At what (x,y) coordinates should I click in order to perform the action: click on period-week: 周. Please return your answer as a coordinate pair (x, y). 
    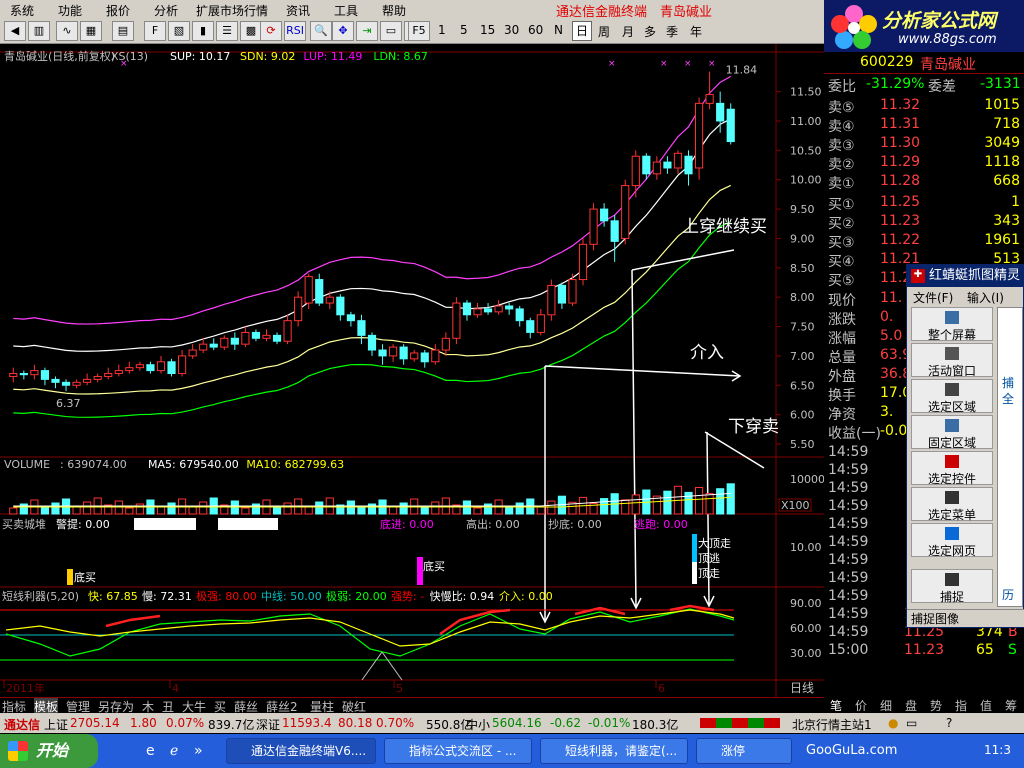
    Looking at the image, I should click on (604, 31).